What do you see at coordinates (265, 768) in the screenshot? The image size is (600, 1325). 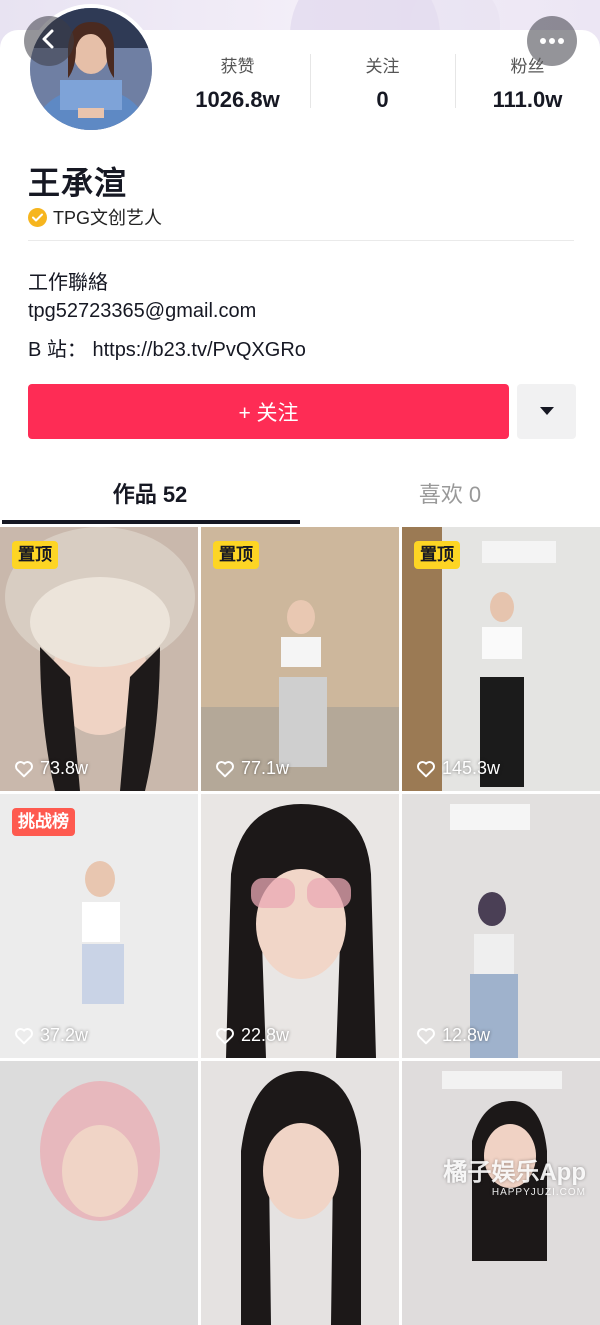 I see `like-count-text: 77.1w` at bounding box center [265, 768].